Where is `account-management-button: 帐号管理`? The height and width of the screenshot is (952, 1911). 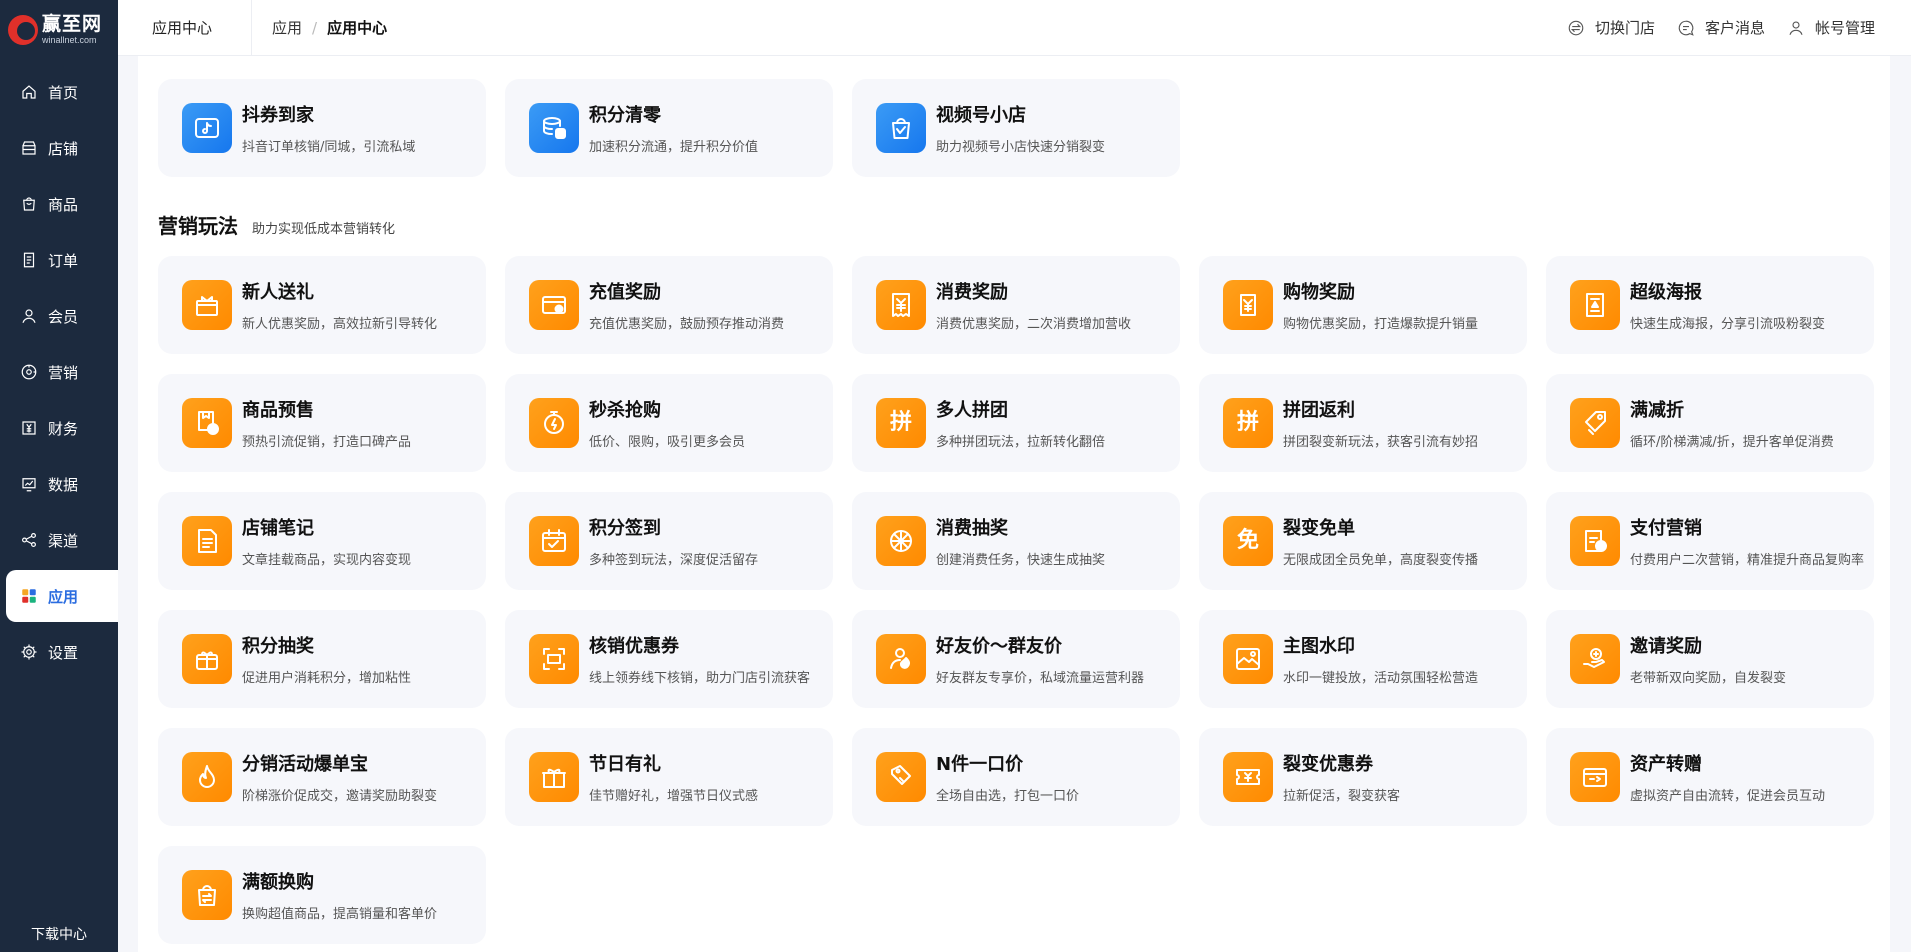
account-management-button: 帐号管理 is located at coordinates (1831, 27).